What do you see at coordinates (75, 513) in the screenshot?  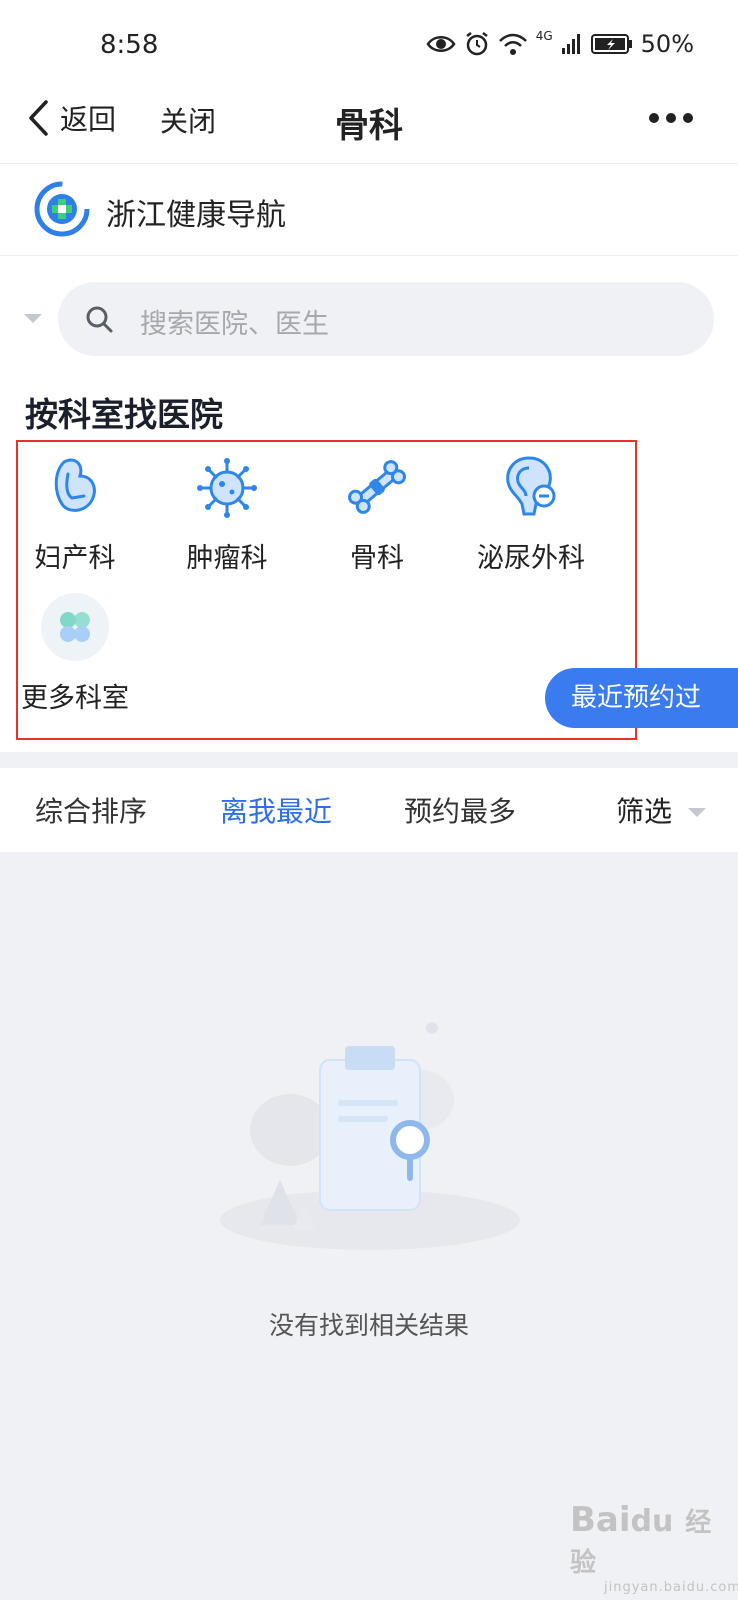 I see `dept-obstetrics: 妇产科` at bounding box center [75, 513].